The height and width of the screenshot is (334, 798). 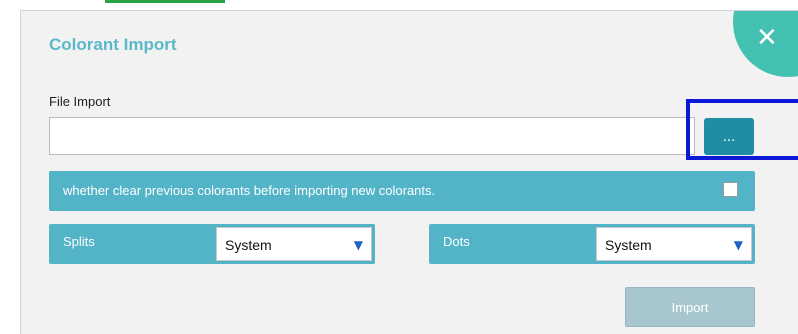 What do you see at coordinates (372, 136) in the screenshot?
I see `file-path-input` at bounding box center [372, 136].